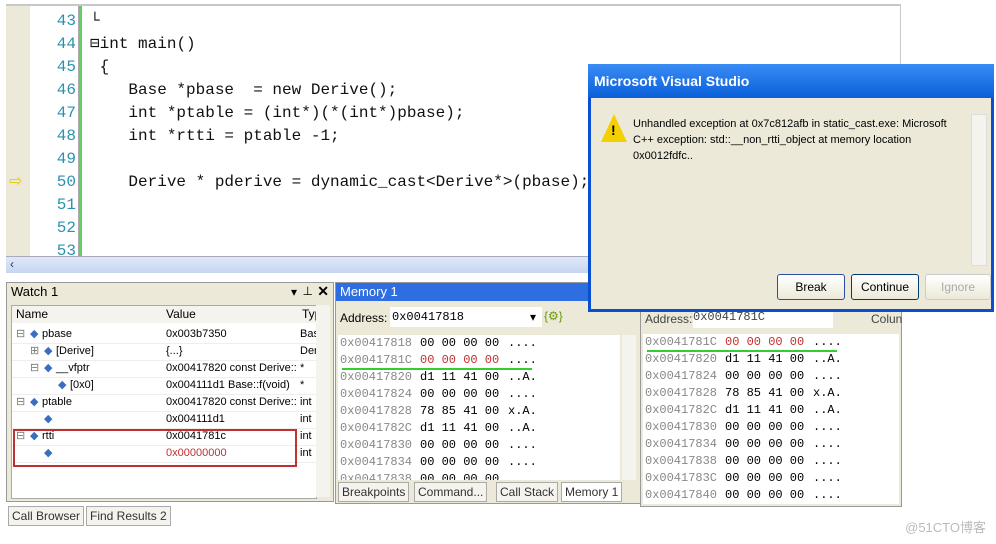 Image resolution: width=996 pixels, height=544 pixels. What do you see at coordinates (763, 319) in the screenshot?
I see `address-input: 0x0041781C` at bounding box center [763, 319].